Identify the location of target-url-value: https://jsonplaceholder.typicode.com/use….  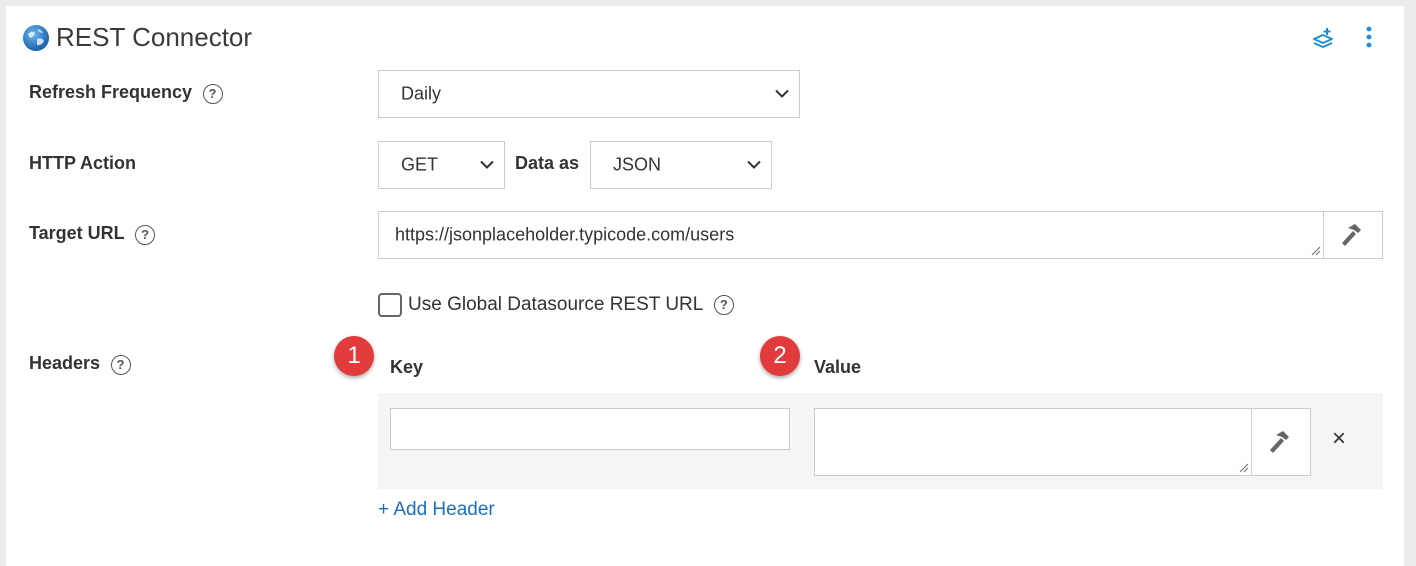
(565, 234).